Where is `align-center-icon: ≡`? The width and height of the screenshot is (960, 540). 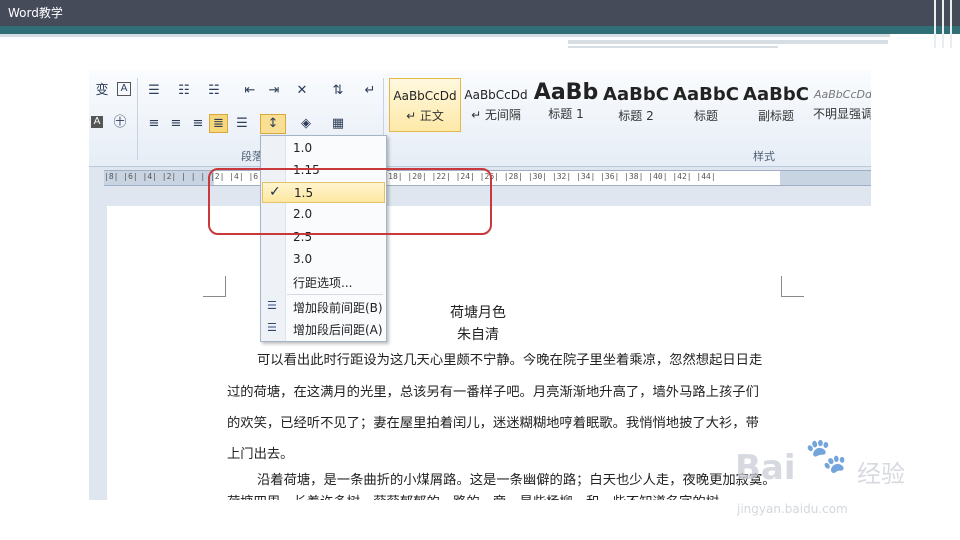 align-center-icon: ≡ is located at coordinates (176, 124).